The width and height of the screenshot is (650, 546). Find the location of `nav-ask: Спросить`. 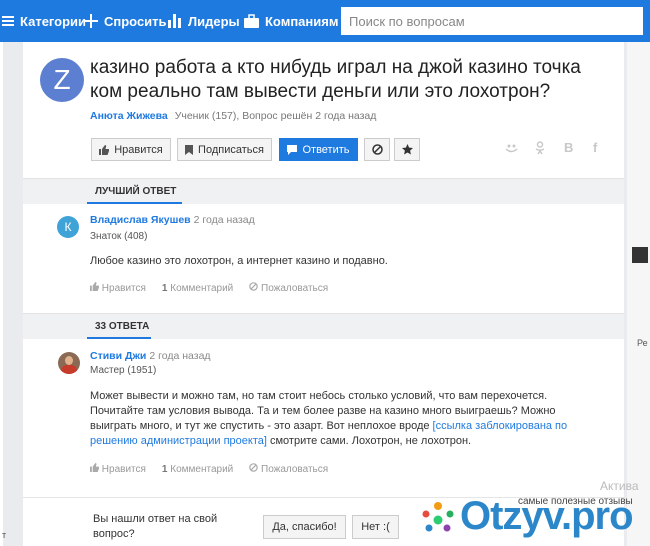

nav-ask: Спросить is located at coordinates (125, 21).